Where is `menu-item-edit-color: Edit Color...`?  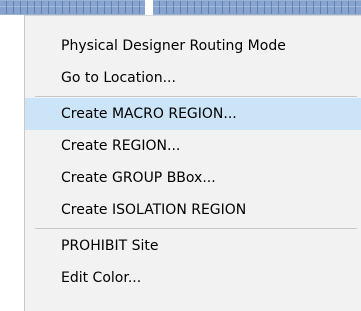 menu-item-edit-color: Edit Color... is located at coordinates (193, 278).